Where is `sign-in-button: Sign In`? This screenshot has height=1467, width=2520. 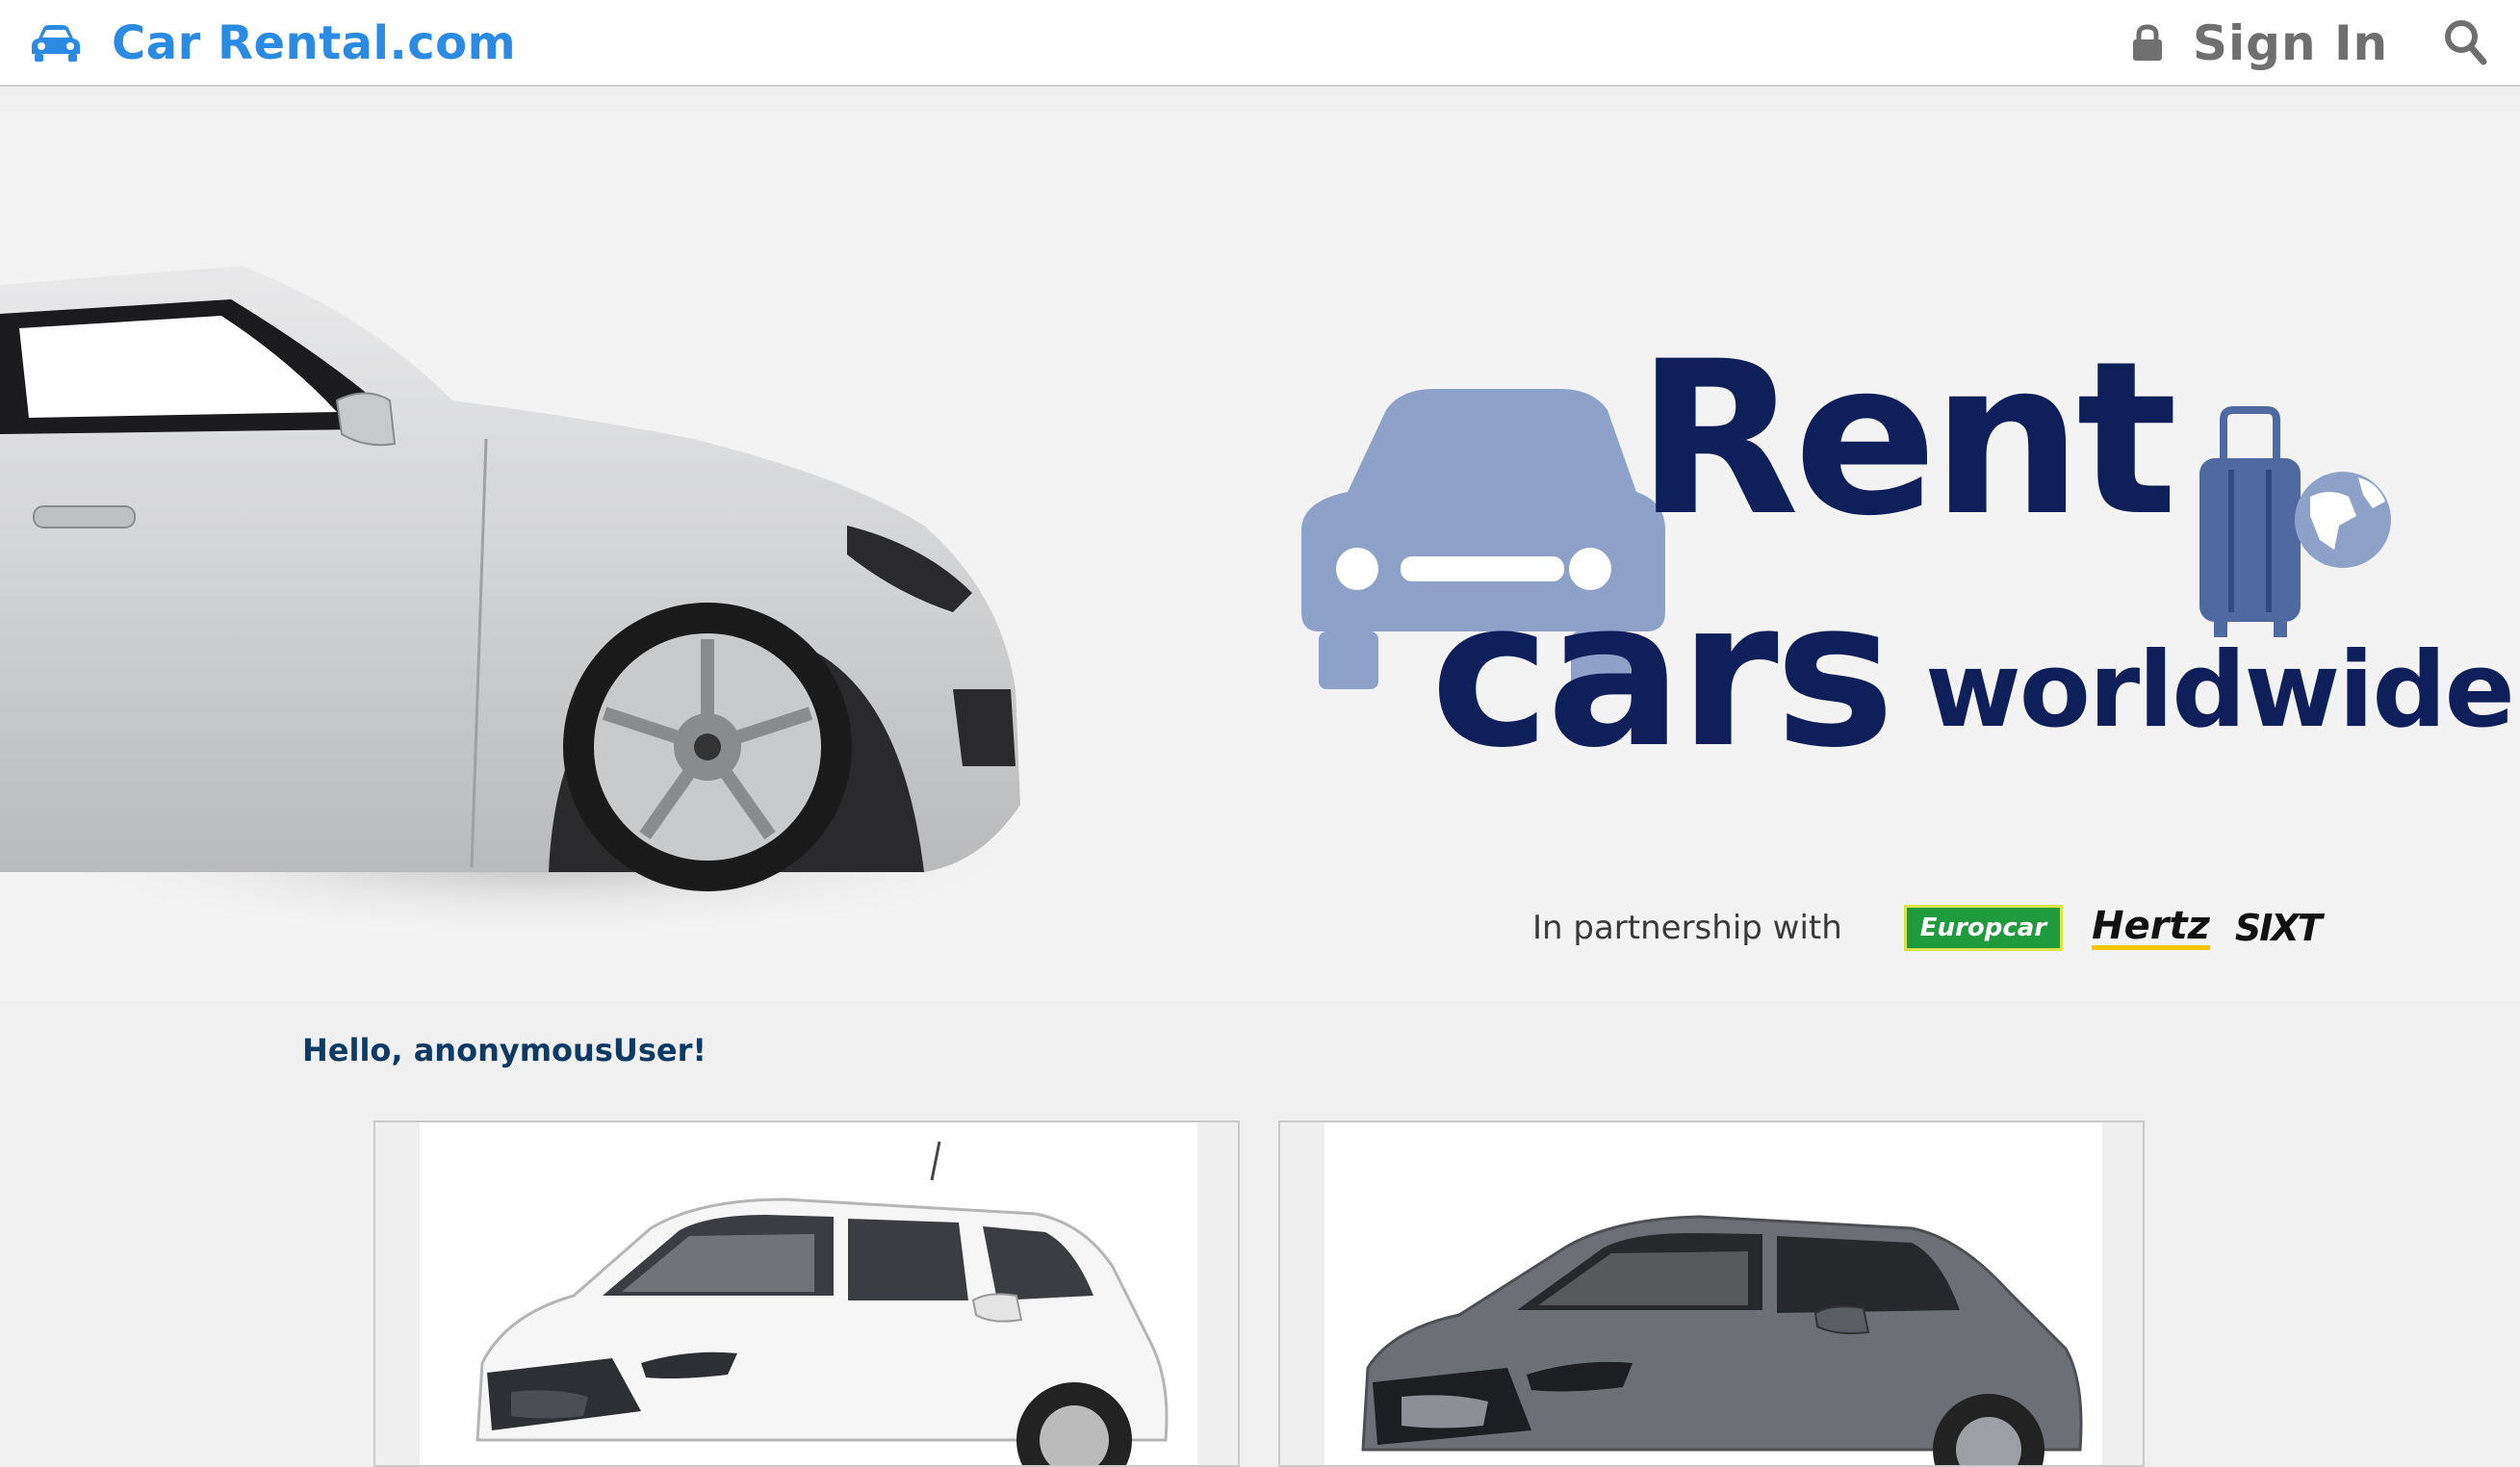
sign-in-button: Sign In is located at coordinates (2259, 44).